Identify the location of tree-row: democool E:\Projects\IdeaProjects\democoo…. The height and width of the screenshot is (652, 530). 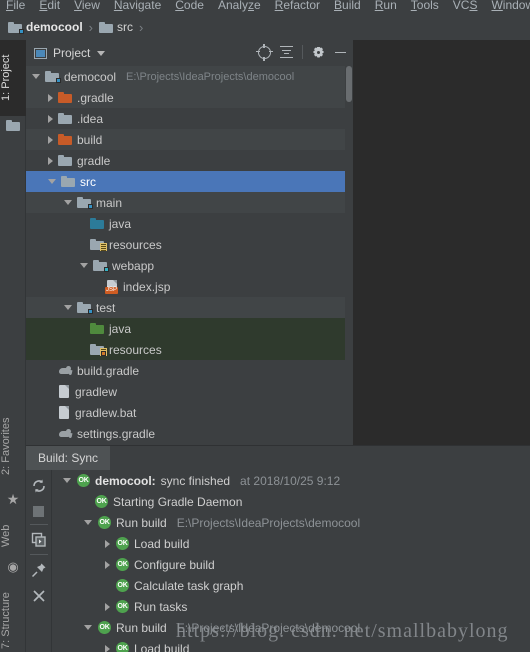
(189, 76).